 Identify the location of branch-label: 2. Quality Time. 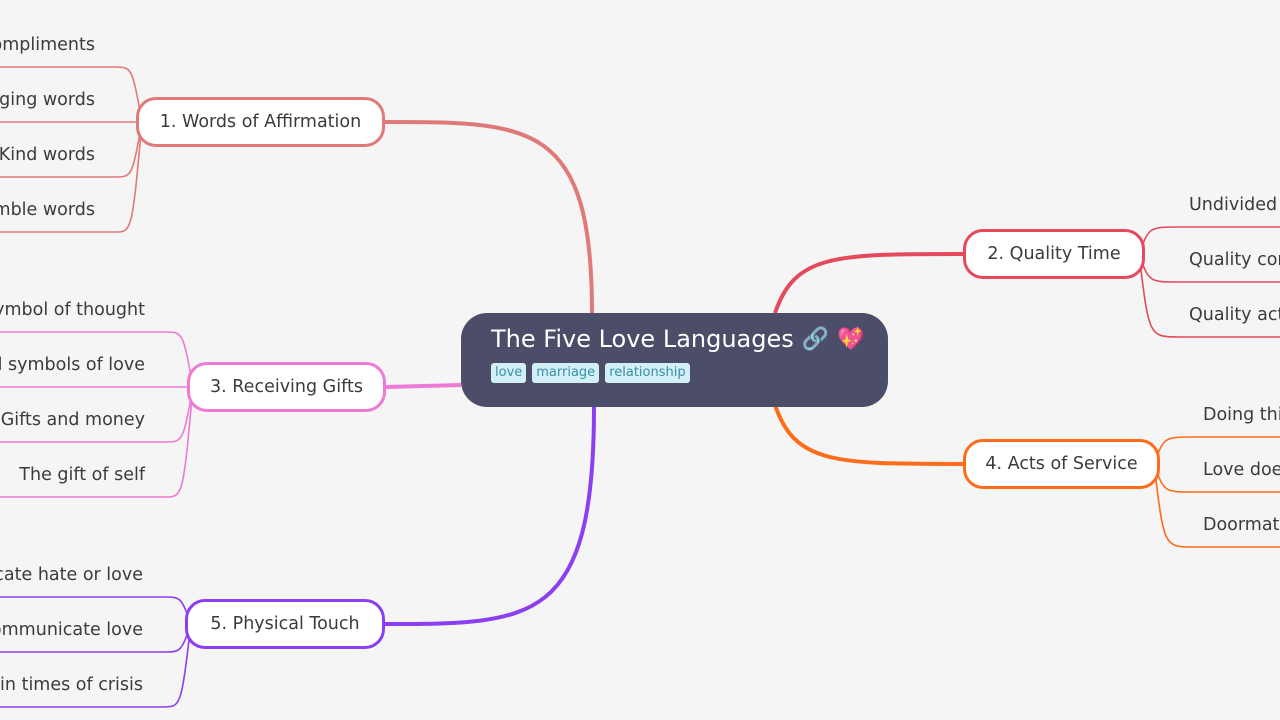
(1054, 254).